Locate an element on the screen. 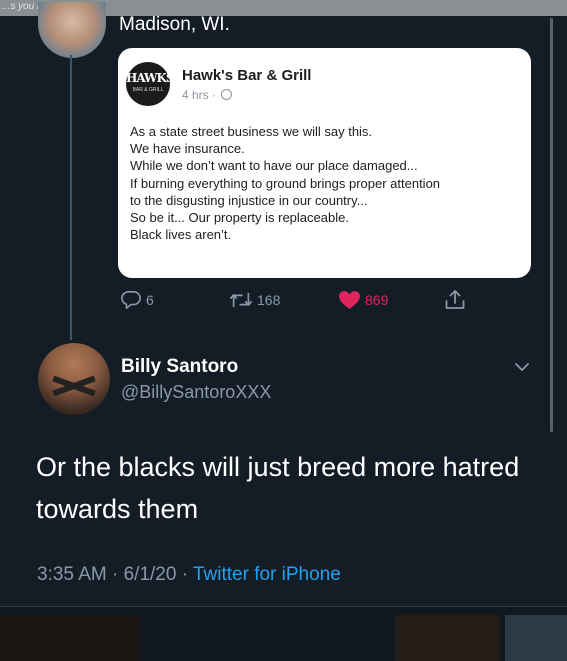 The image size is (567, 661). like-count: 869 is located at coordinates (377, 300).